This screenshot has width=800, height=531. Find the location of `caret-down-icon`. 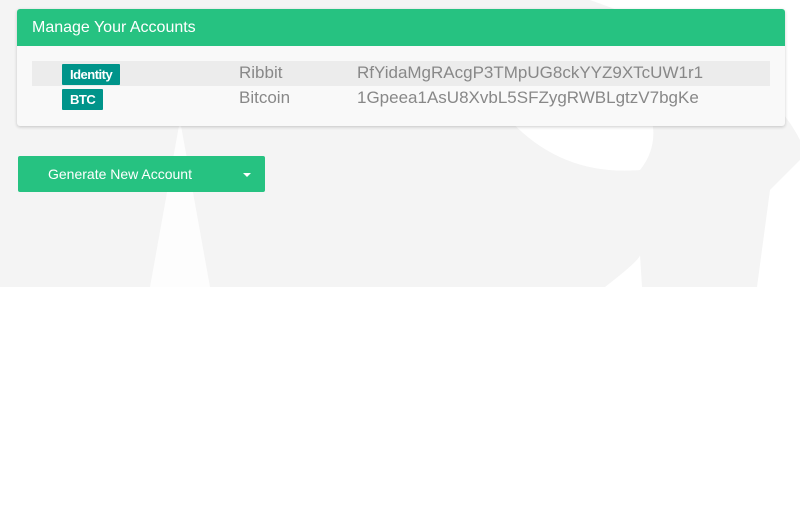

caret-down-icon is located at coordinates (247, 175).